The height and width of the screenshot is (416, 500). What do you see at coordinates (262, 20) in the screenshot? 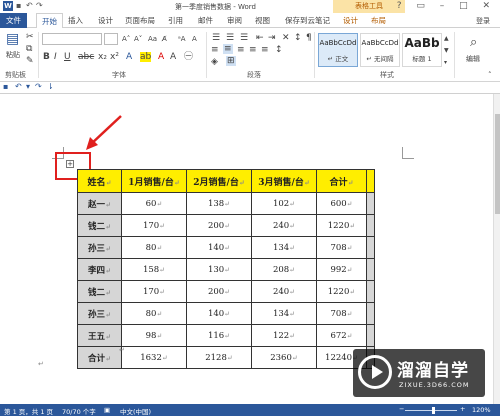
I see `tab-view: 视图` at bounding box center [262, 20].